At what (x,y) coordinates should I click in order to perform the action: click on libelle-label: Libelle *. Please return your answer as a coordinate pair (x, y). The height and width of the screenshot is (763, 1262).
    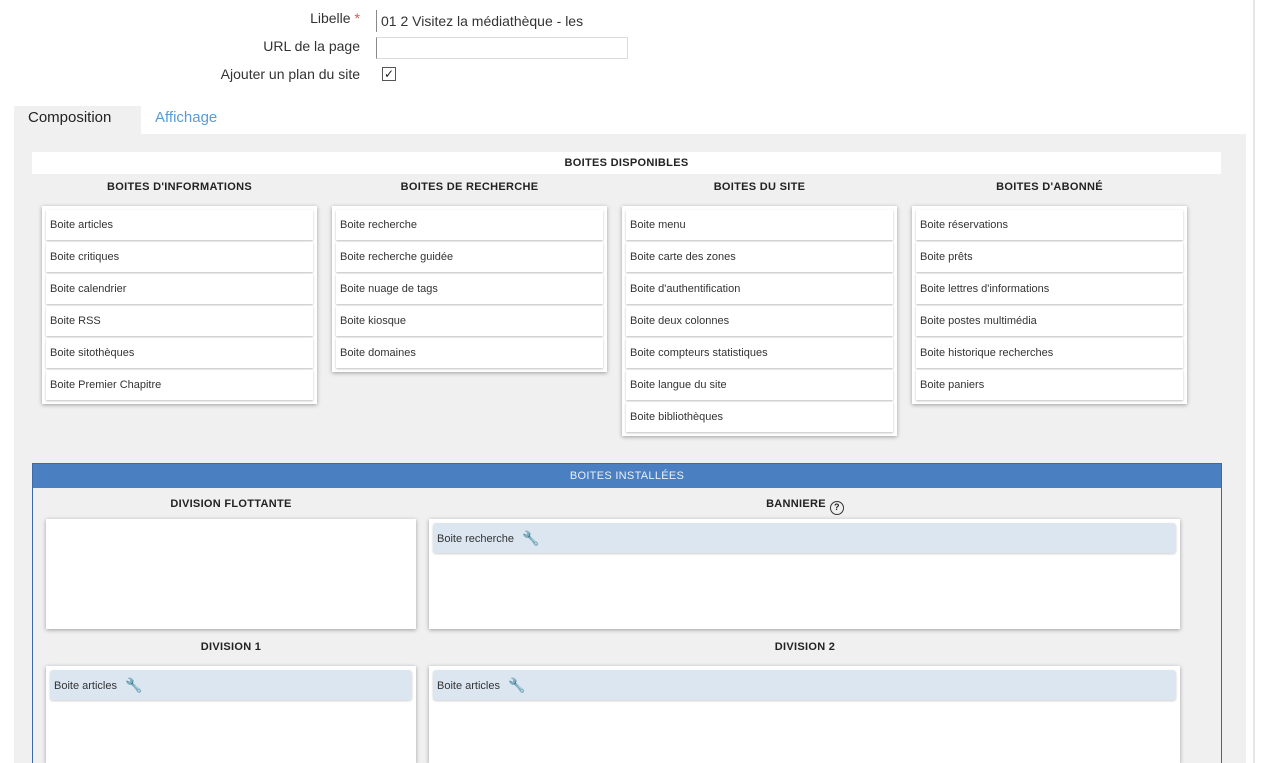
    Looking at the image, I should click on (335, 18).